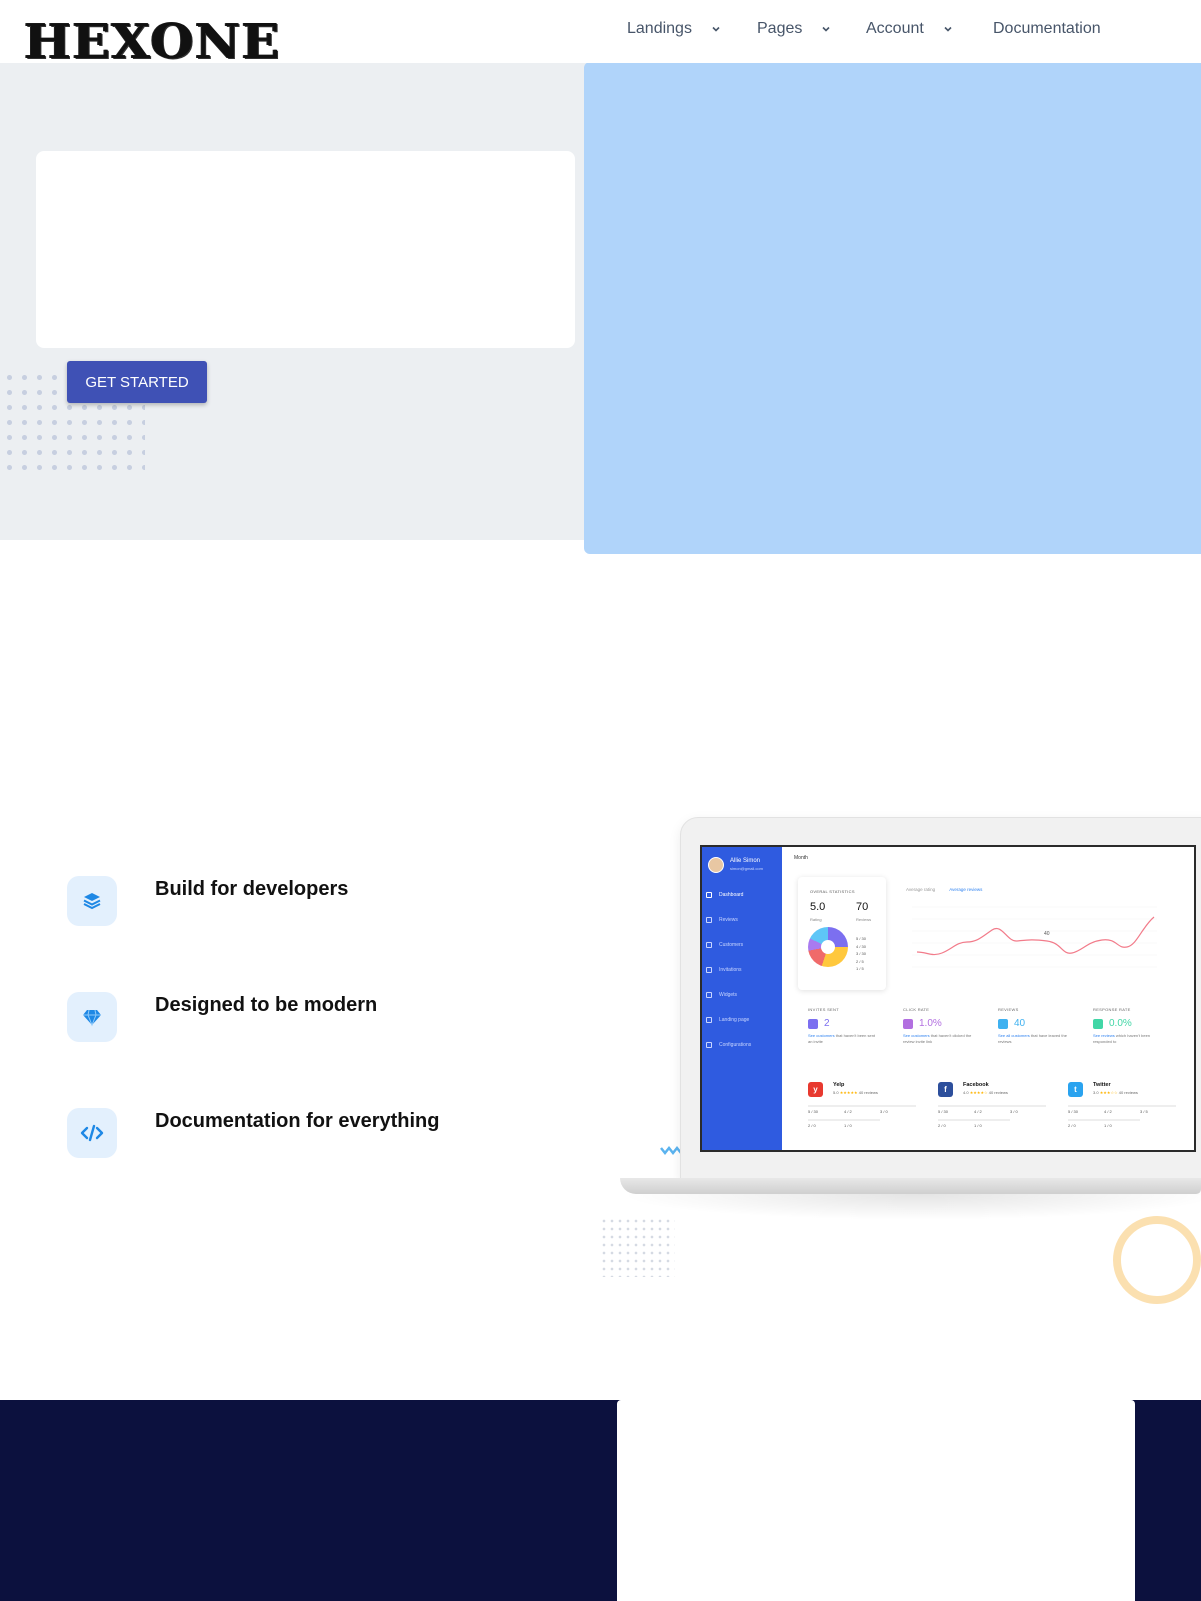 The image size is (1201, 1601). I want to click on mock-kpi-link: See reviews, so click(1104, 1035).